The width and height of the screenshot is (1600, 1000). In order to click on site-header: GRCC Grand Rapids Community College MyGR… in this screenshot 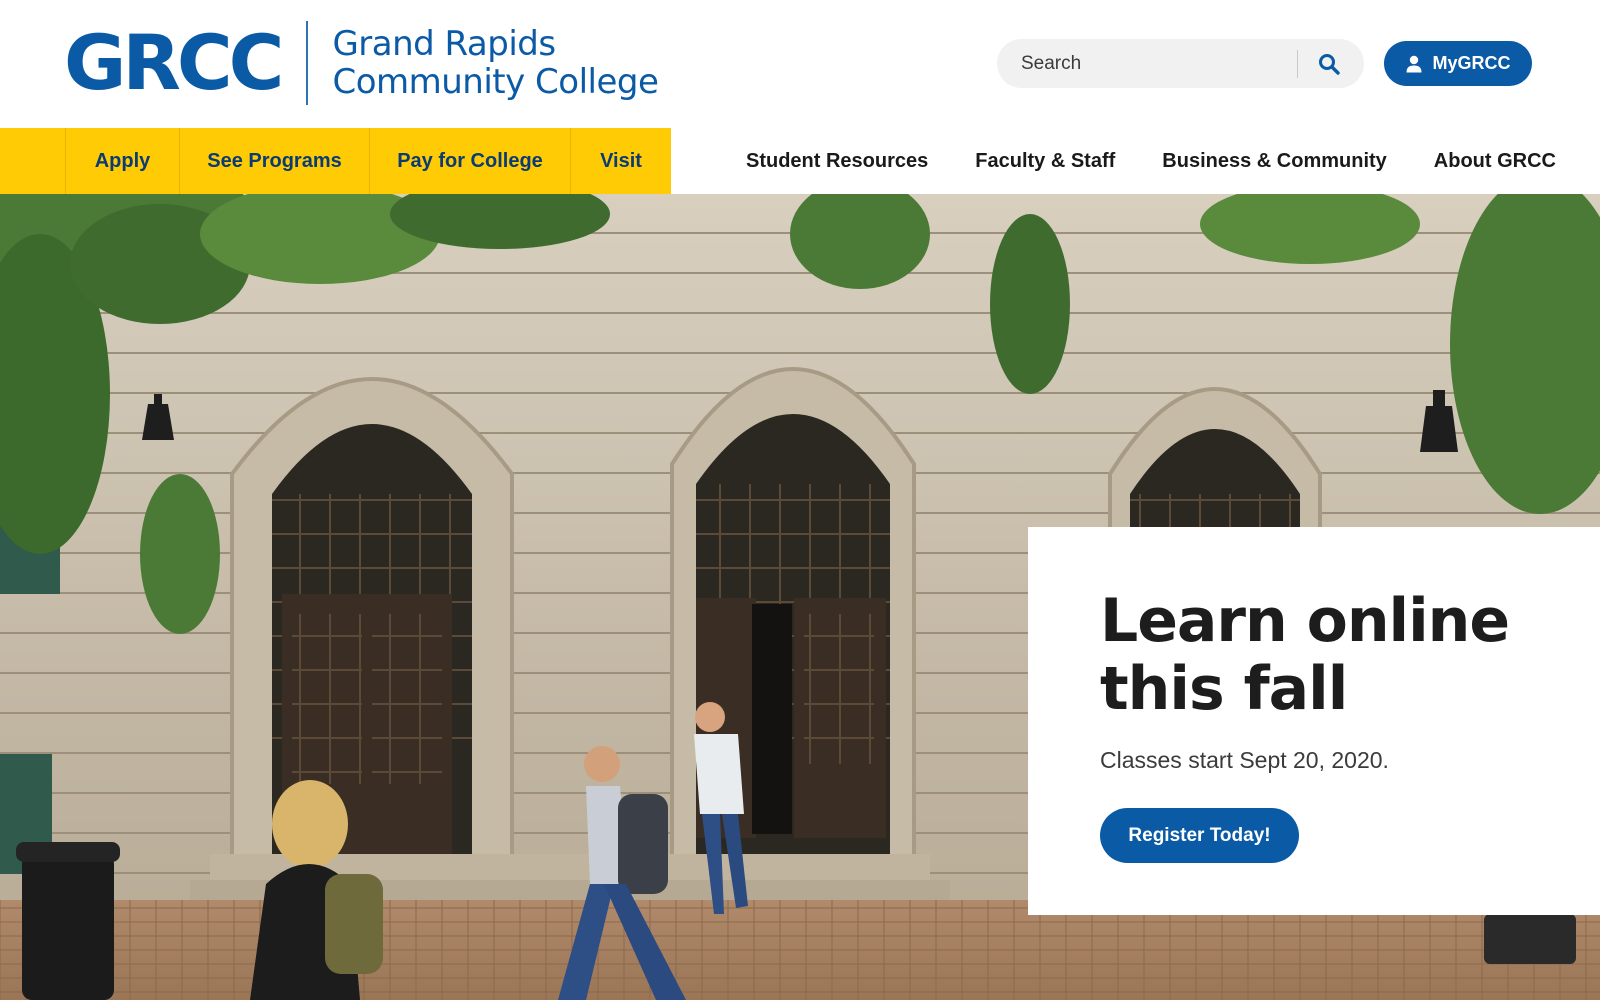, I will do `click(800, 64)`.